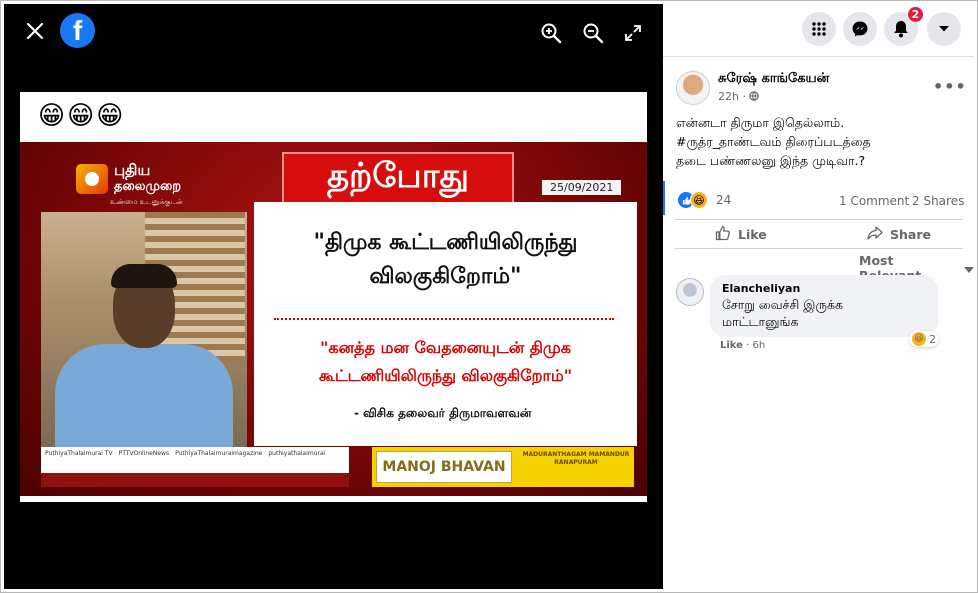  I want to click on zoom-out-icon, so click(593, 33).